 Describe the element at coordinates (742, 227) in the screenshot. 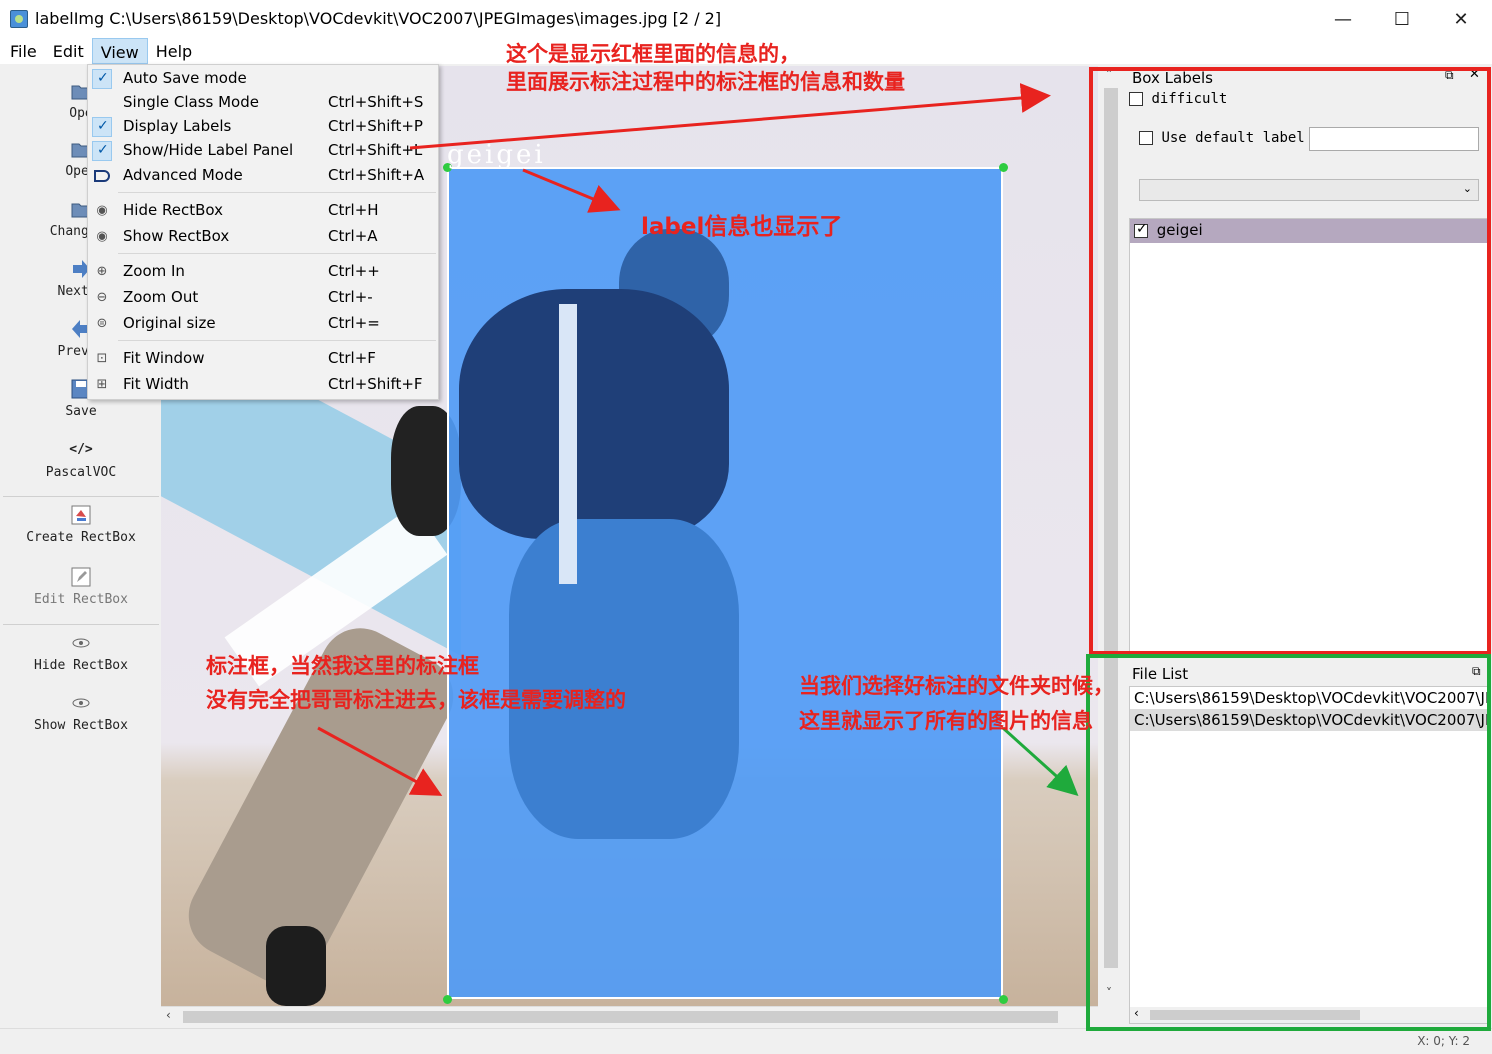

I see `annotation-label: label信息也显示了` at that location.